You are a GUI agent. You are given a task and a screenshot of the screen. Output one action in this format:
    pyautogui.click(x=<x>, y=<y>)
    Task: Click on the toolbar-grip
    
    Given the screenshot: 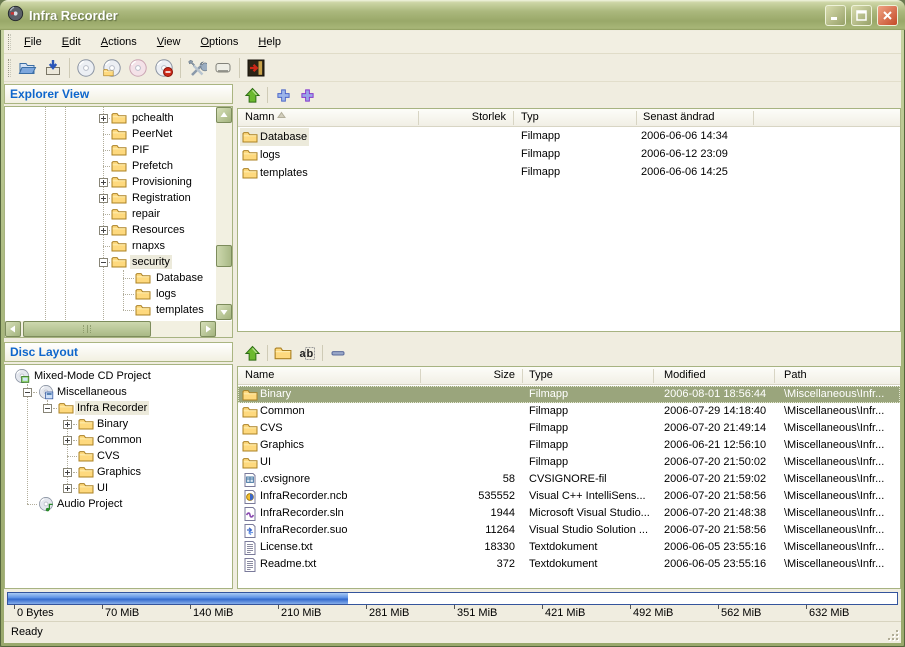 What is the action you would take?
    pyautogui.click(x=9, y=68)
    